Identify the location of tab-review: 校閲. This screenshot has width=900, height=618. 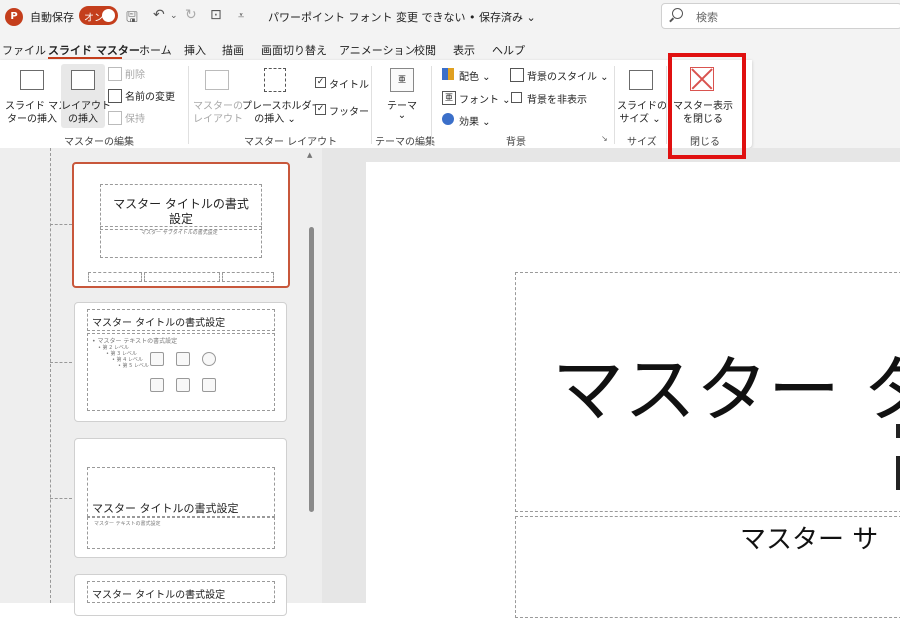
(425, 50).